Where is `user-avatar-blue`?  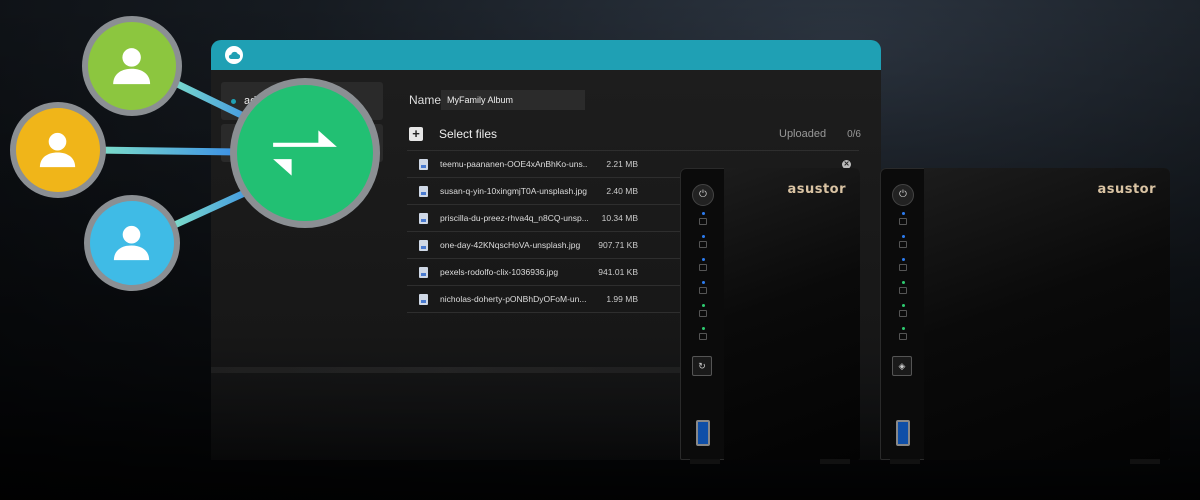
user-avatar-blue is located at coordinates (132, 243).